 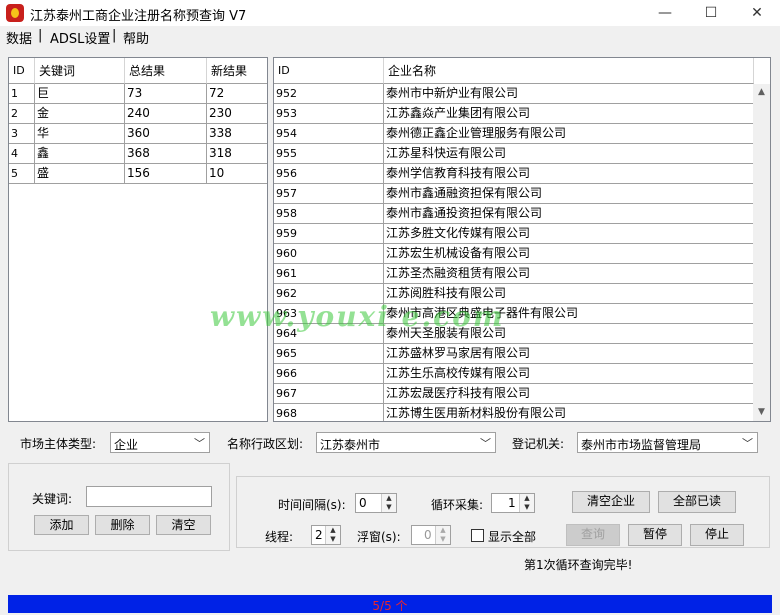 I want to click on stop-button: 停止, so click(x=717, y=535).